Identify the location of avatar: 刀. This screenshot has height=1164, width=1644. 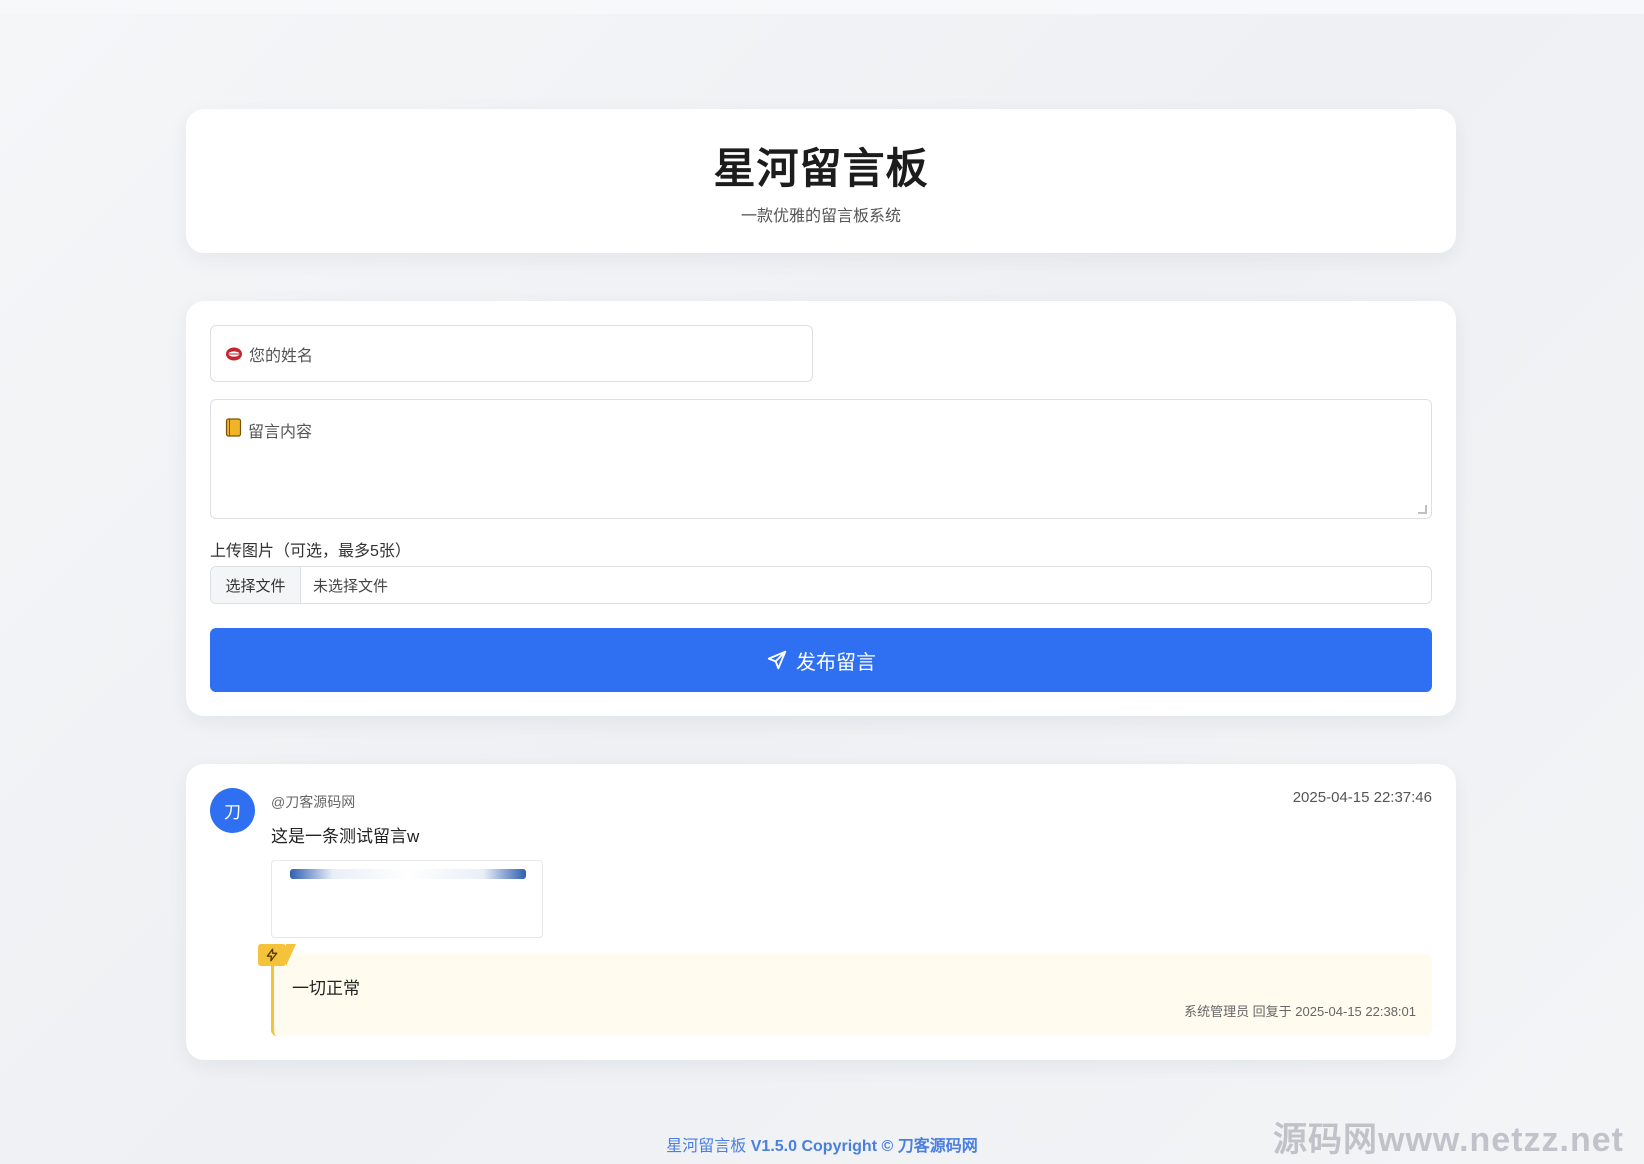
(232, 810).